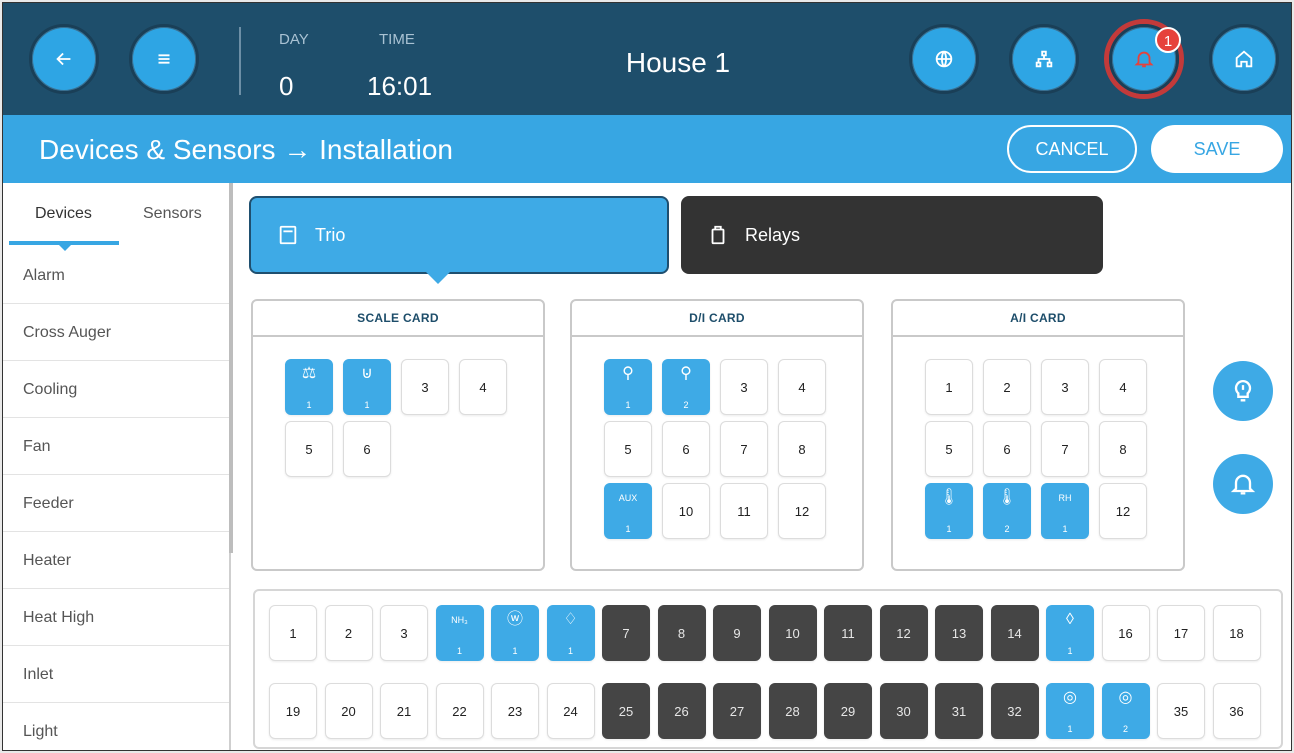  What do you see at coordinates (792, 633) in the screenshot?
I see `relays-slot-10: 10` at bounding box center [792, 633].